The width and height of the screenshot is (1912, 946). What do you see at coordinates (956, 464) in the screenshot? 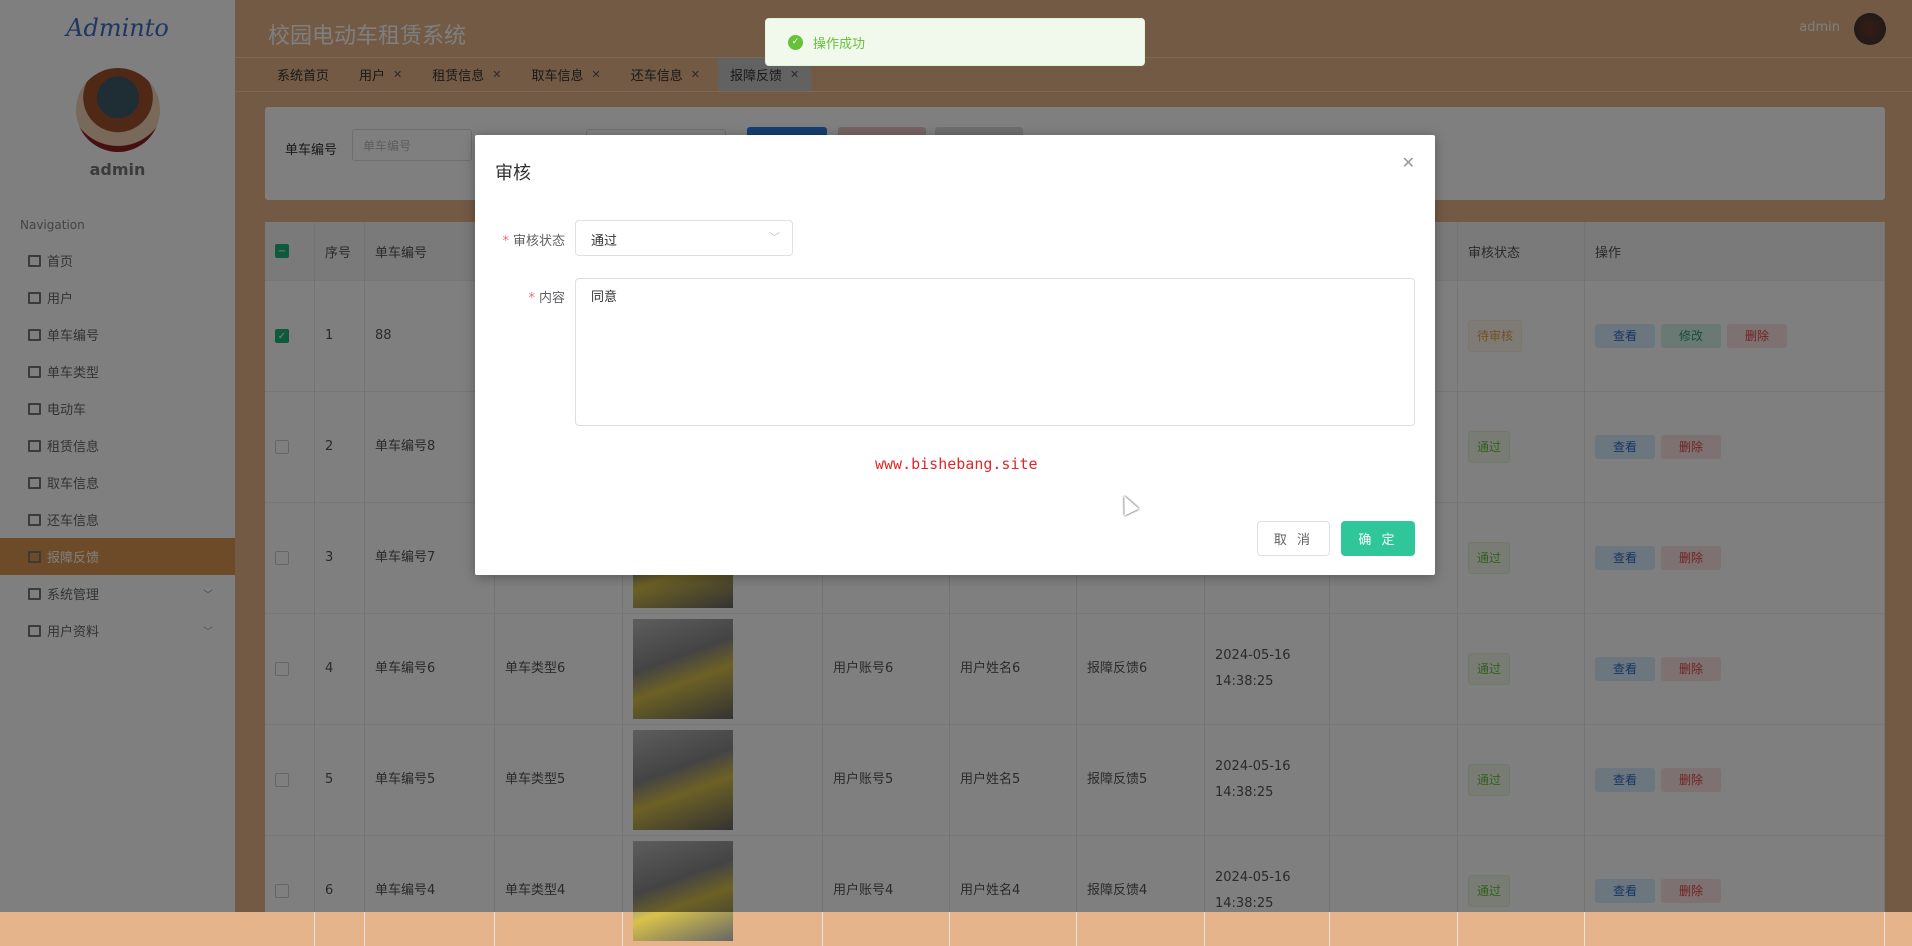
I see `watermark: www.bishebang.site` at bounding box center [956, 464].